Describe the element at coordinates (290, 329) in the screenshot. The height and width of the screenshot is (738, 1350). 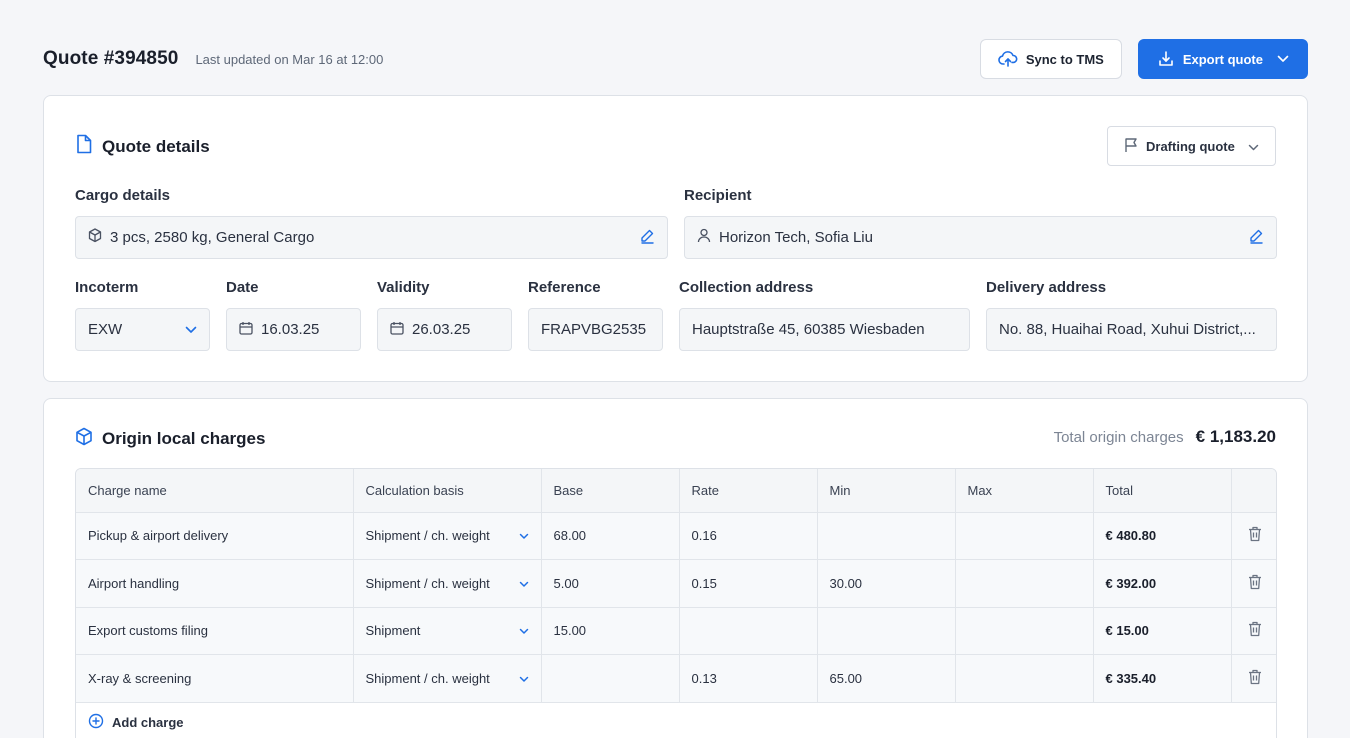
I see `date-value: 16.03.25` at that location.